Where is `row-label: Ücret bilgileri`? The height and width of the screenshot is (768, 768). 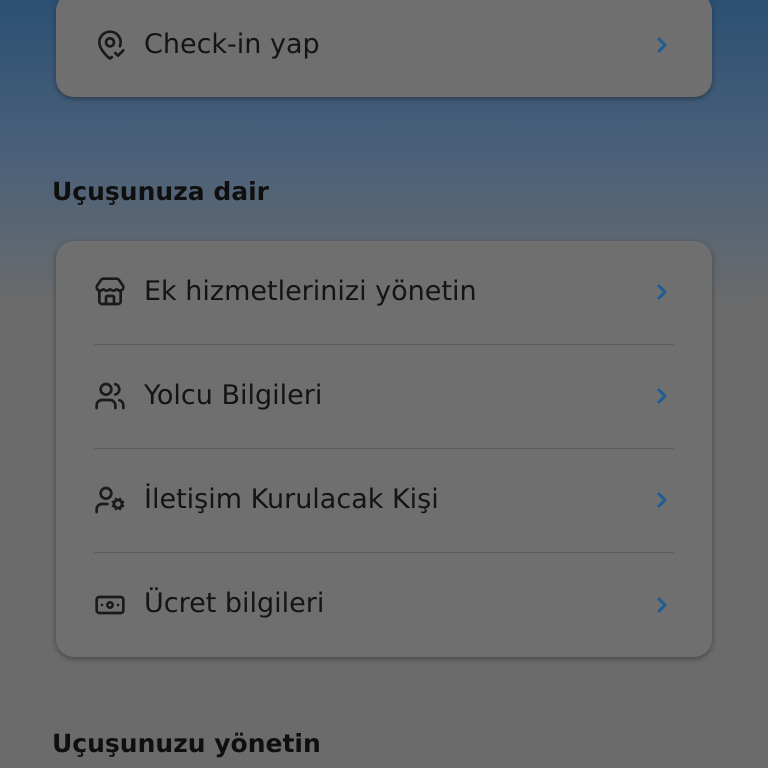 row-label: Ücret bilgileri is located at coordinates (235, 604).